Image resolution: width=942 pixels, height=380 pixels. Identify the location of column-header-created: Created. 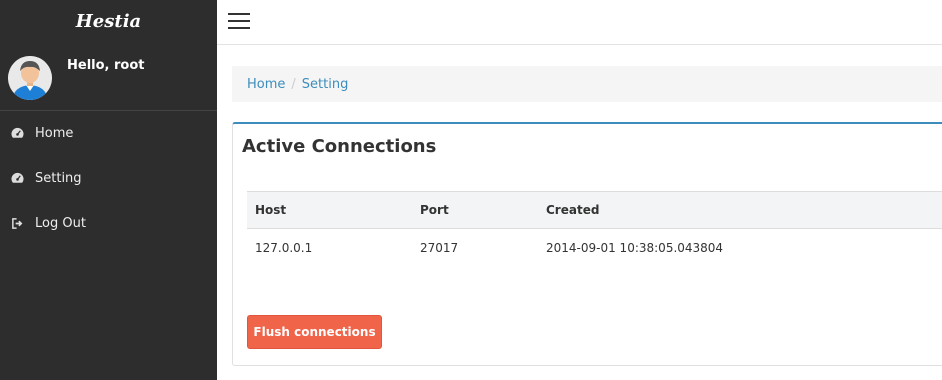
(573, 210).